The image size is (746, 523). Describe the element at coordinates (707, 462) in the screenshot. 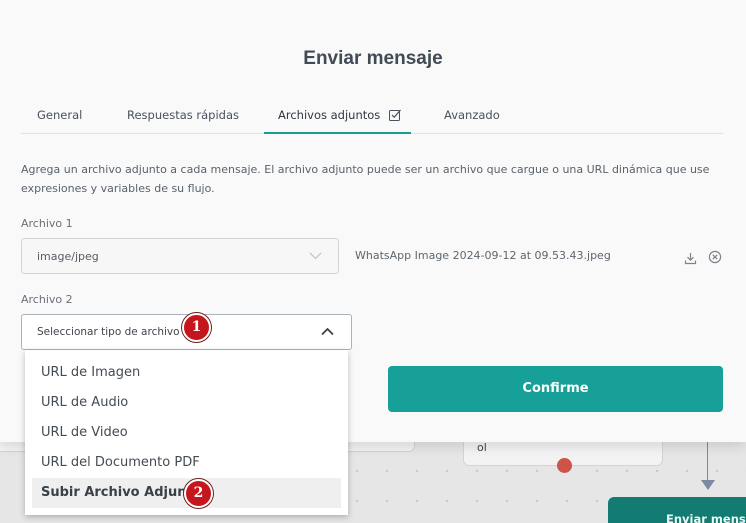

I see `connector-line` at that location.